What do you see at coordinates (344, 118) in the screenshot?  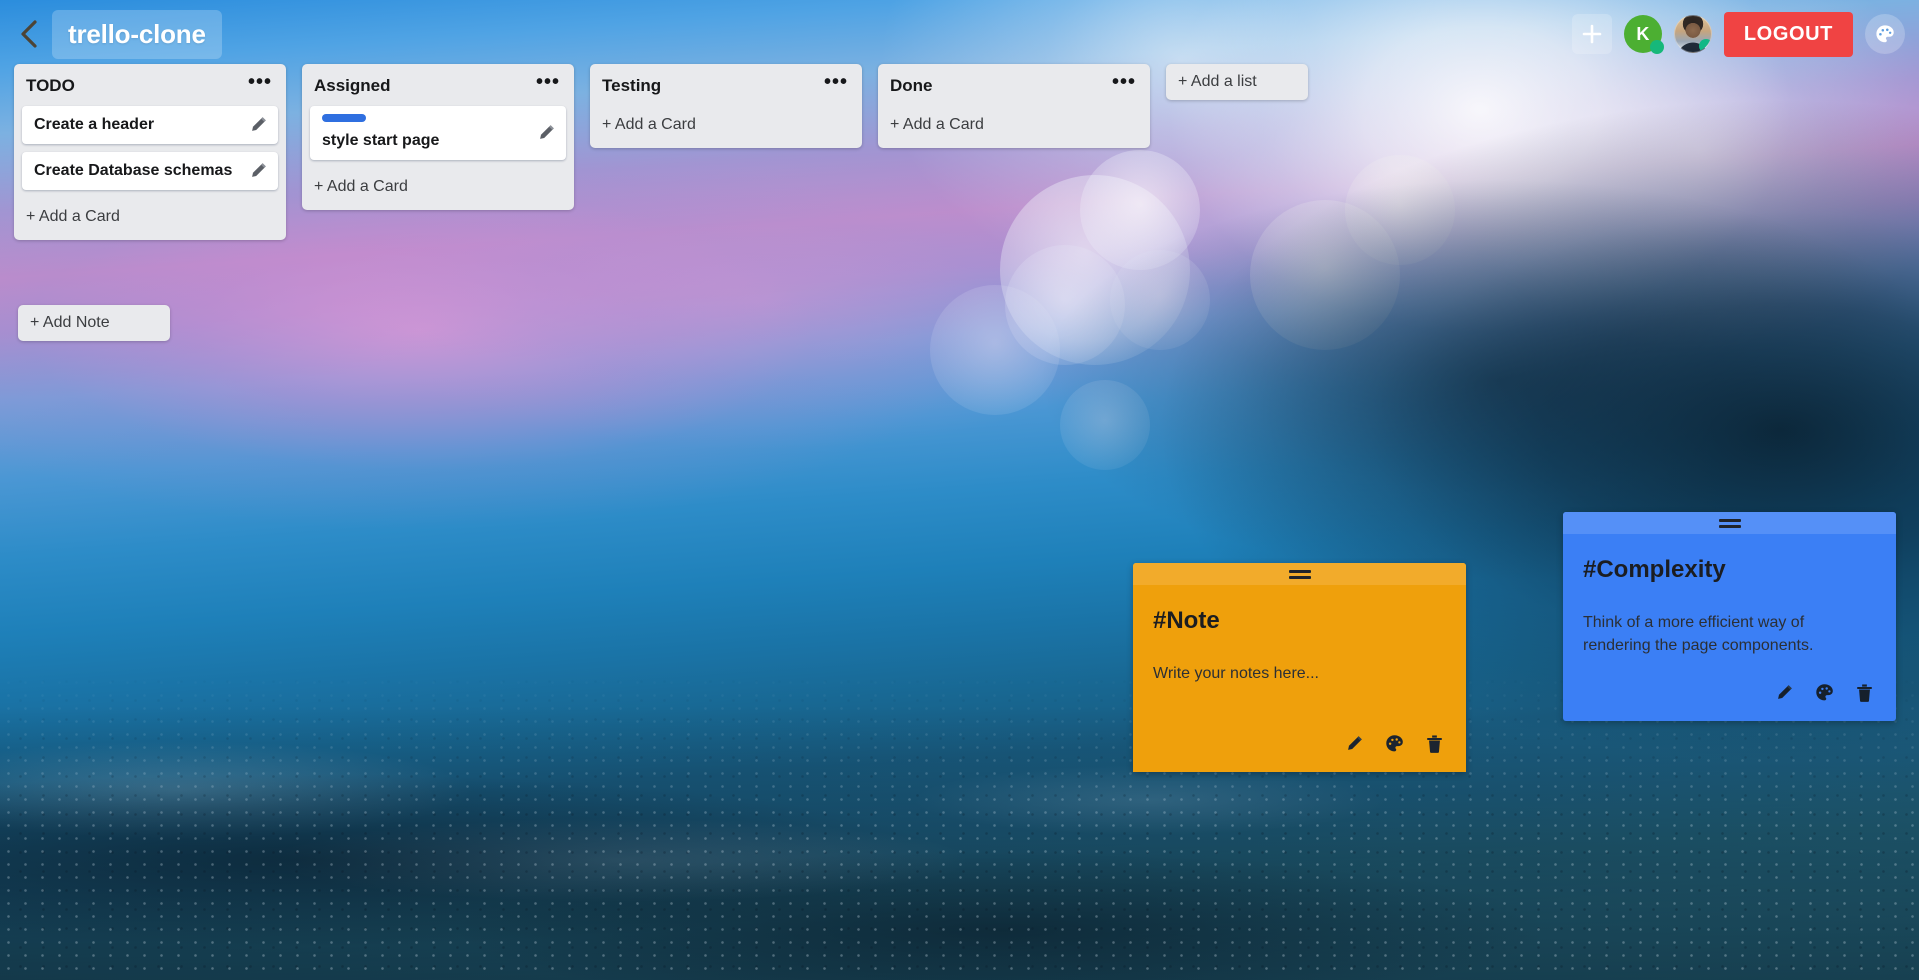 I see `card-label` at bounding box center [344, 118].